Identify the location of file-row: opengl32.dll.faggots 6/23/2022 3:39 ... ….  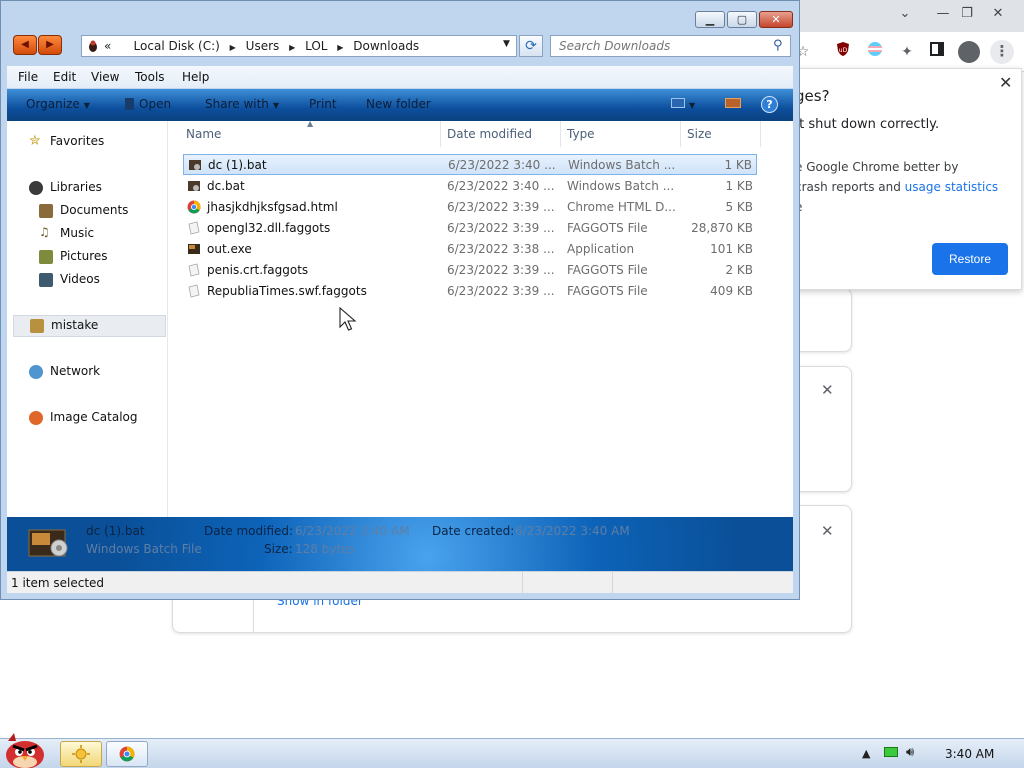
(470, 228).